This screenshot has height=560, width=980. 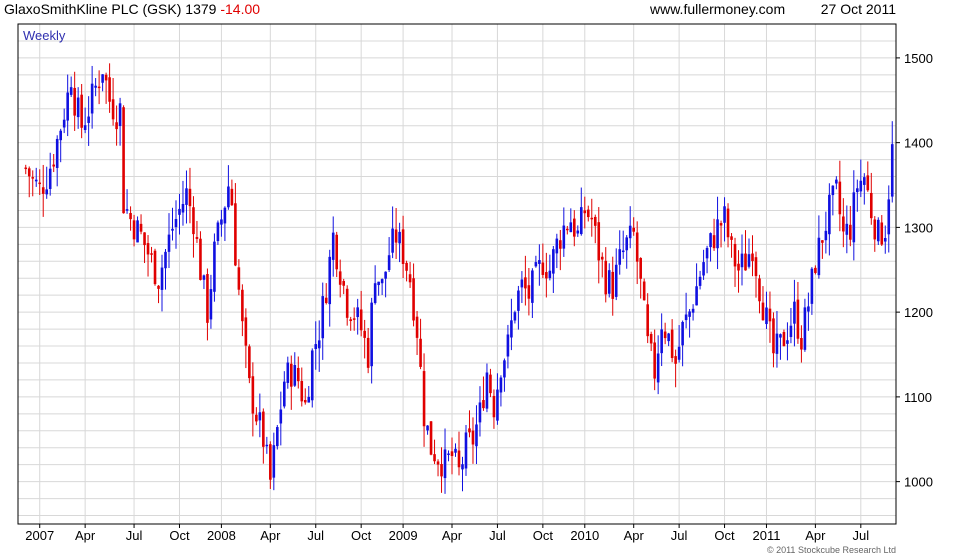 What do you see at coordinates (918, 58) in the screenshot?
I see `y-tick-label: 1500` at bounding box center [918, 58].